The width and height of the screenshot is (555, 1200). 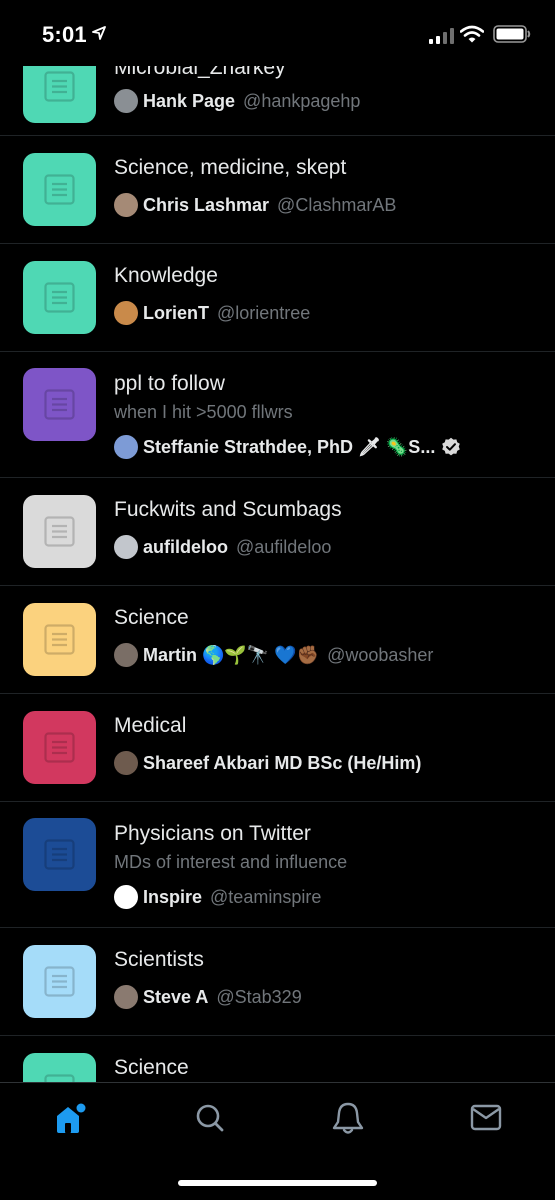 I want to click on battery-icon, so click(x=512, y=34).